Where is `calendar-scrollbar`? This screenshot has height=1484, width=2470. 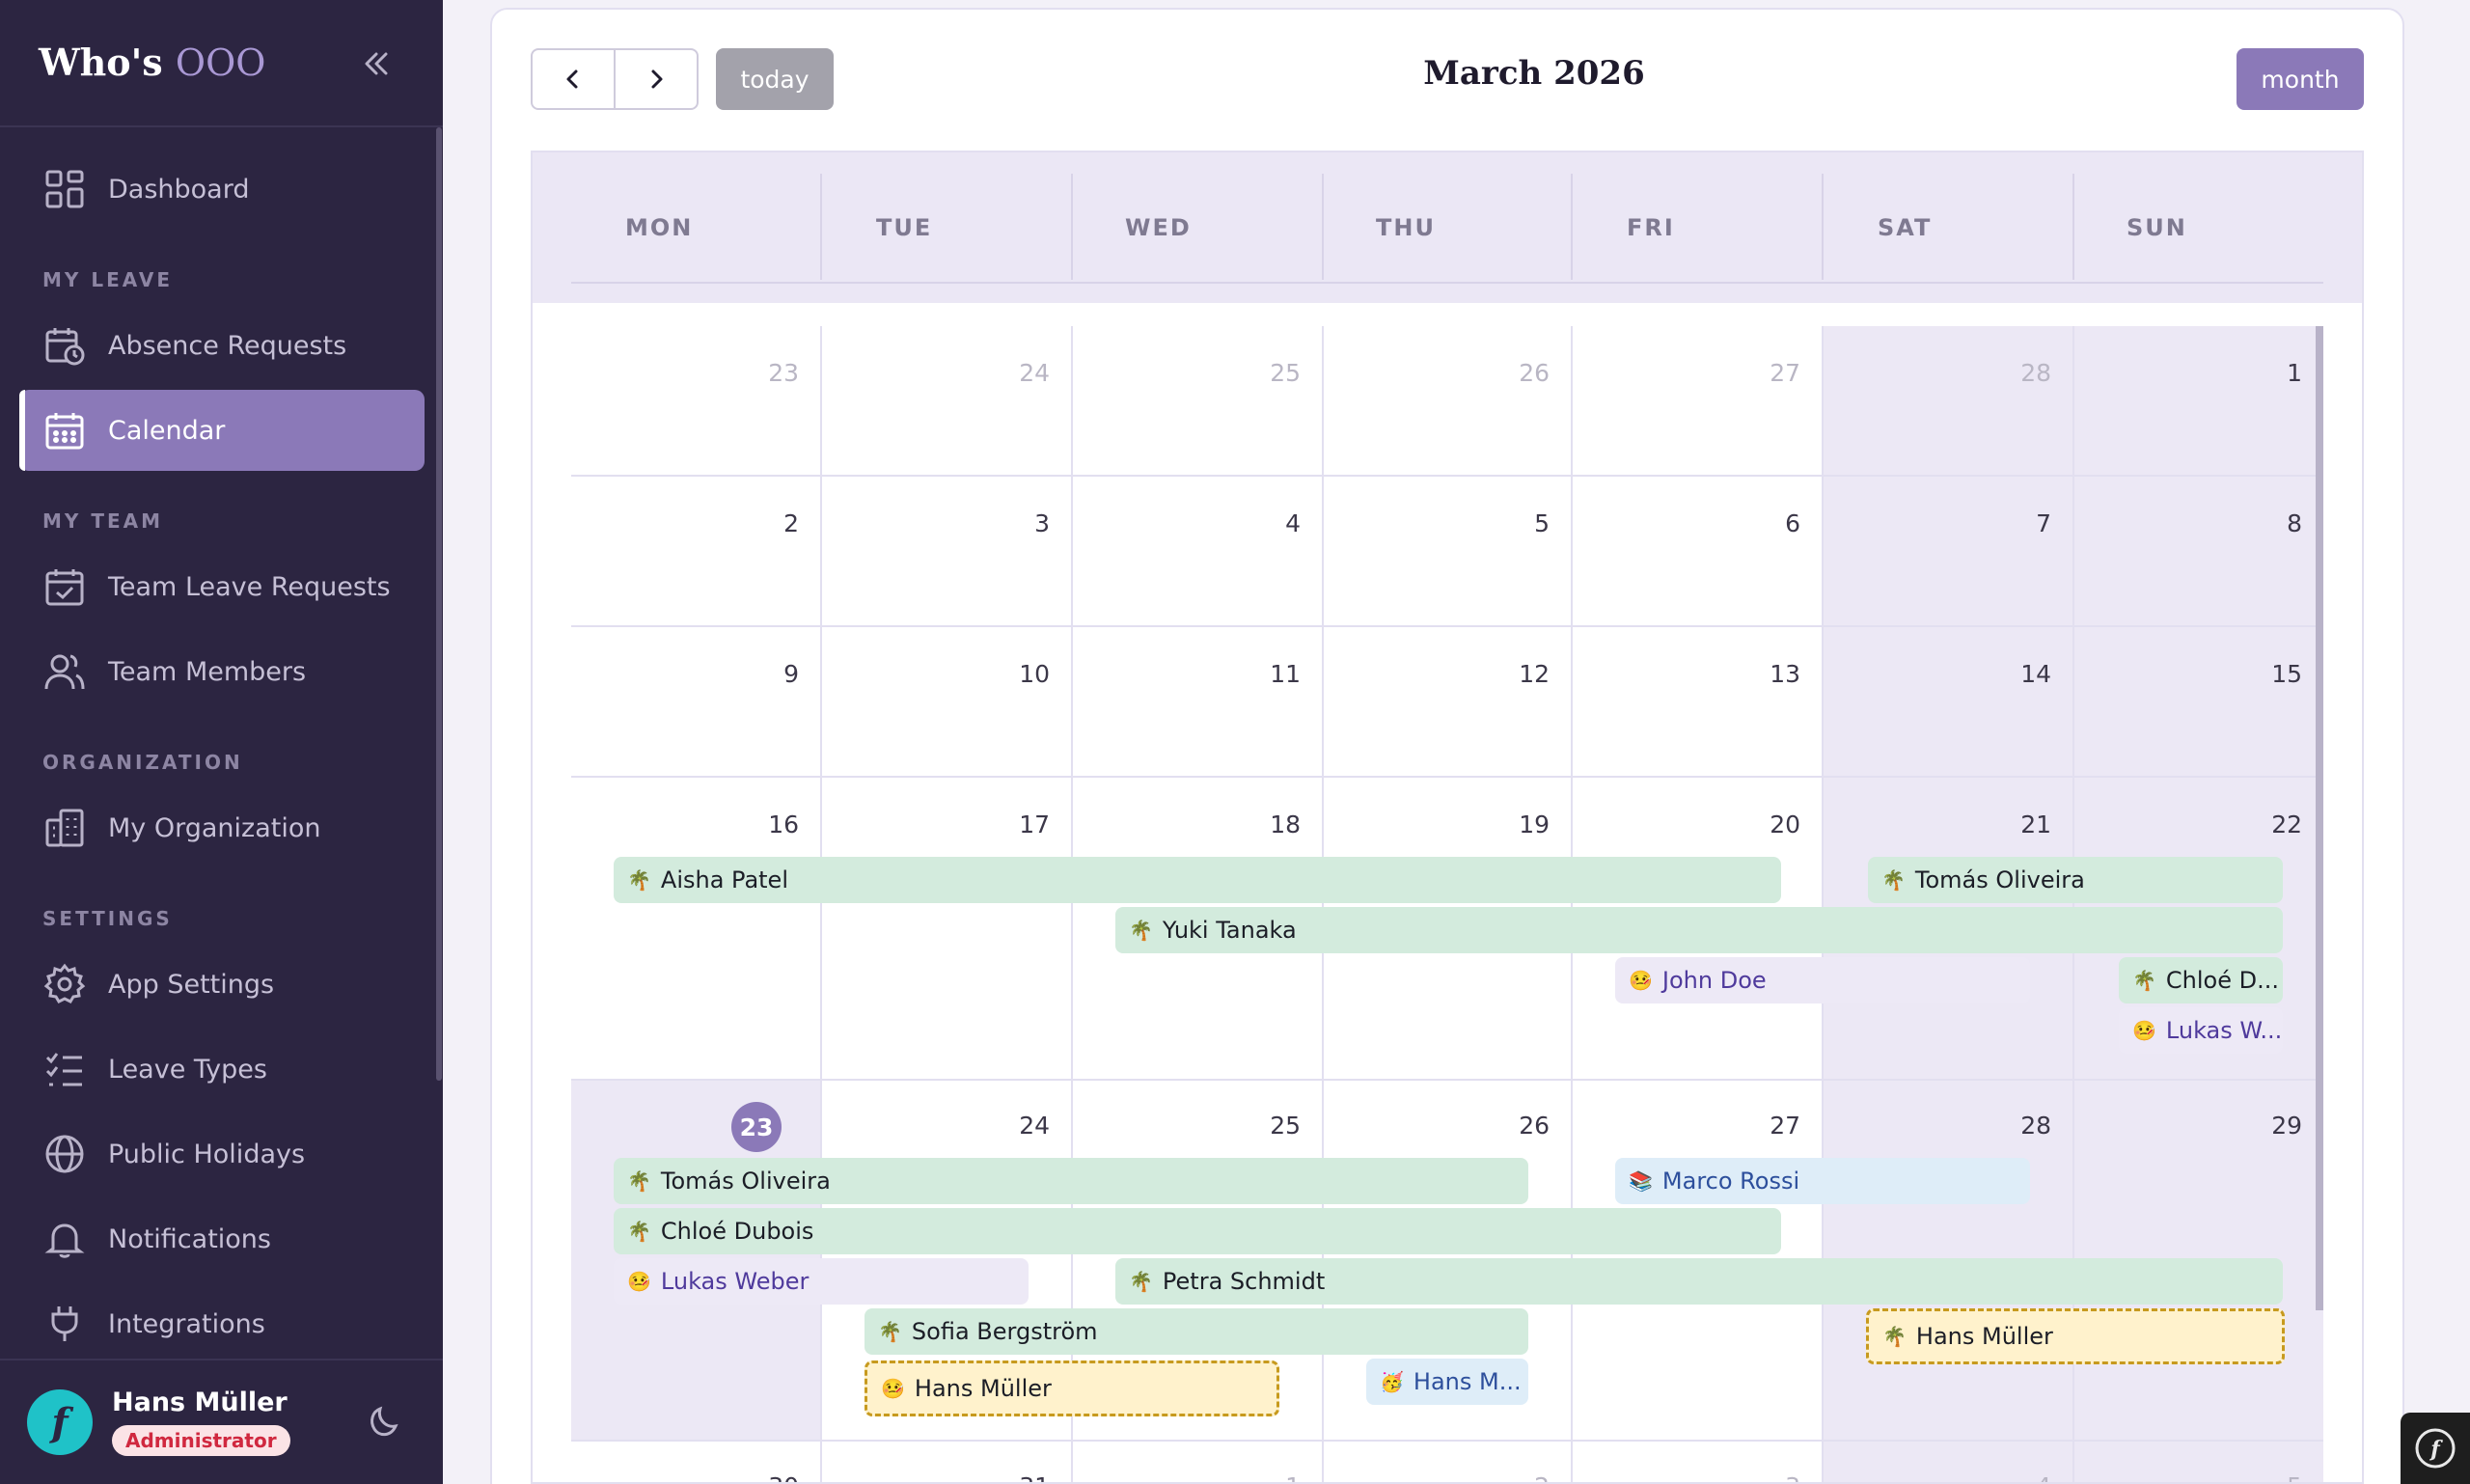
calendar-scrollbar is located at coordinates (2319, 818).